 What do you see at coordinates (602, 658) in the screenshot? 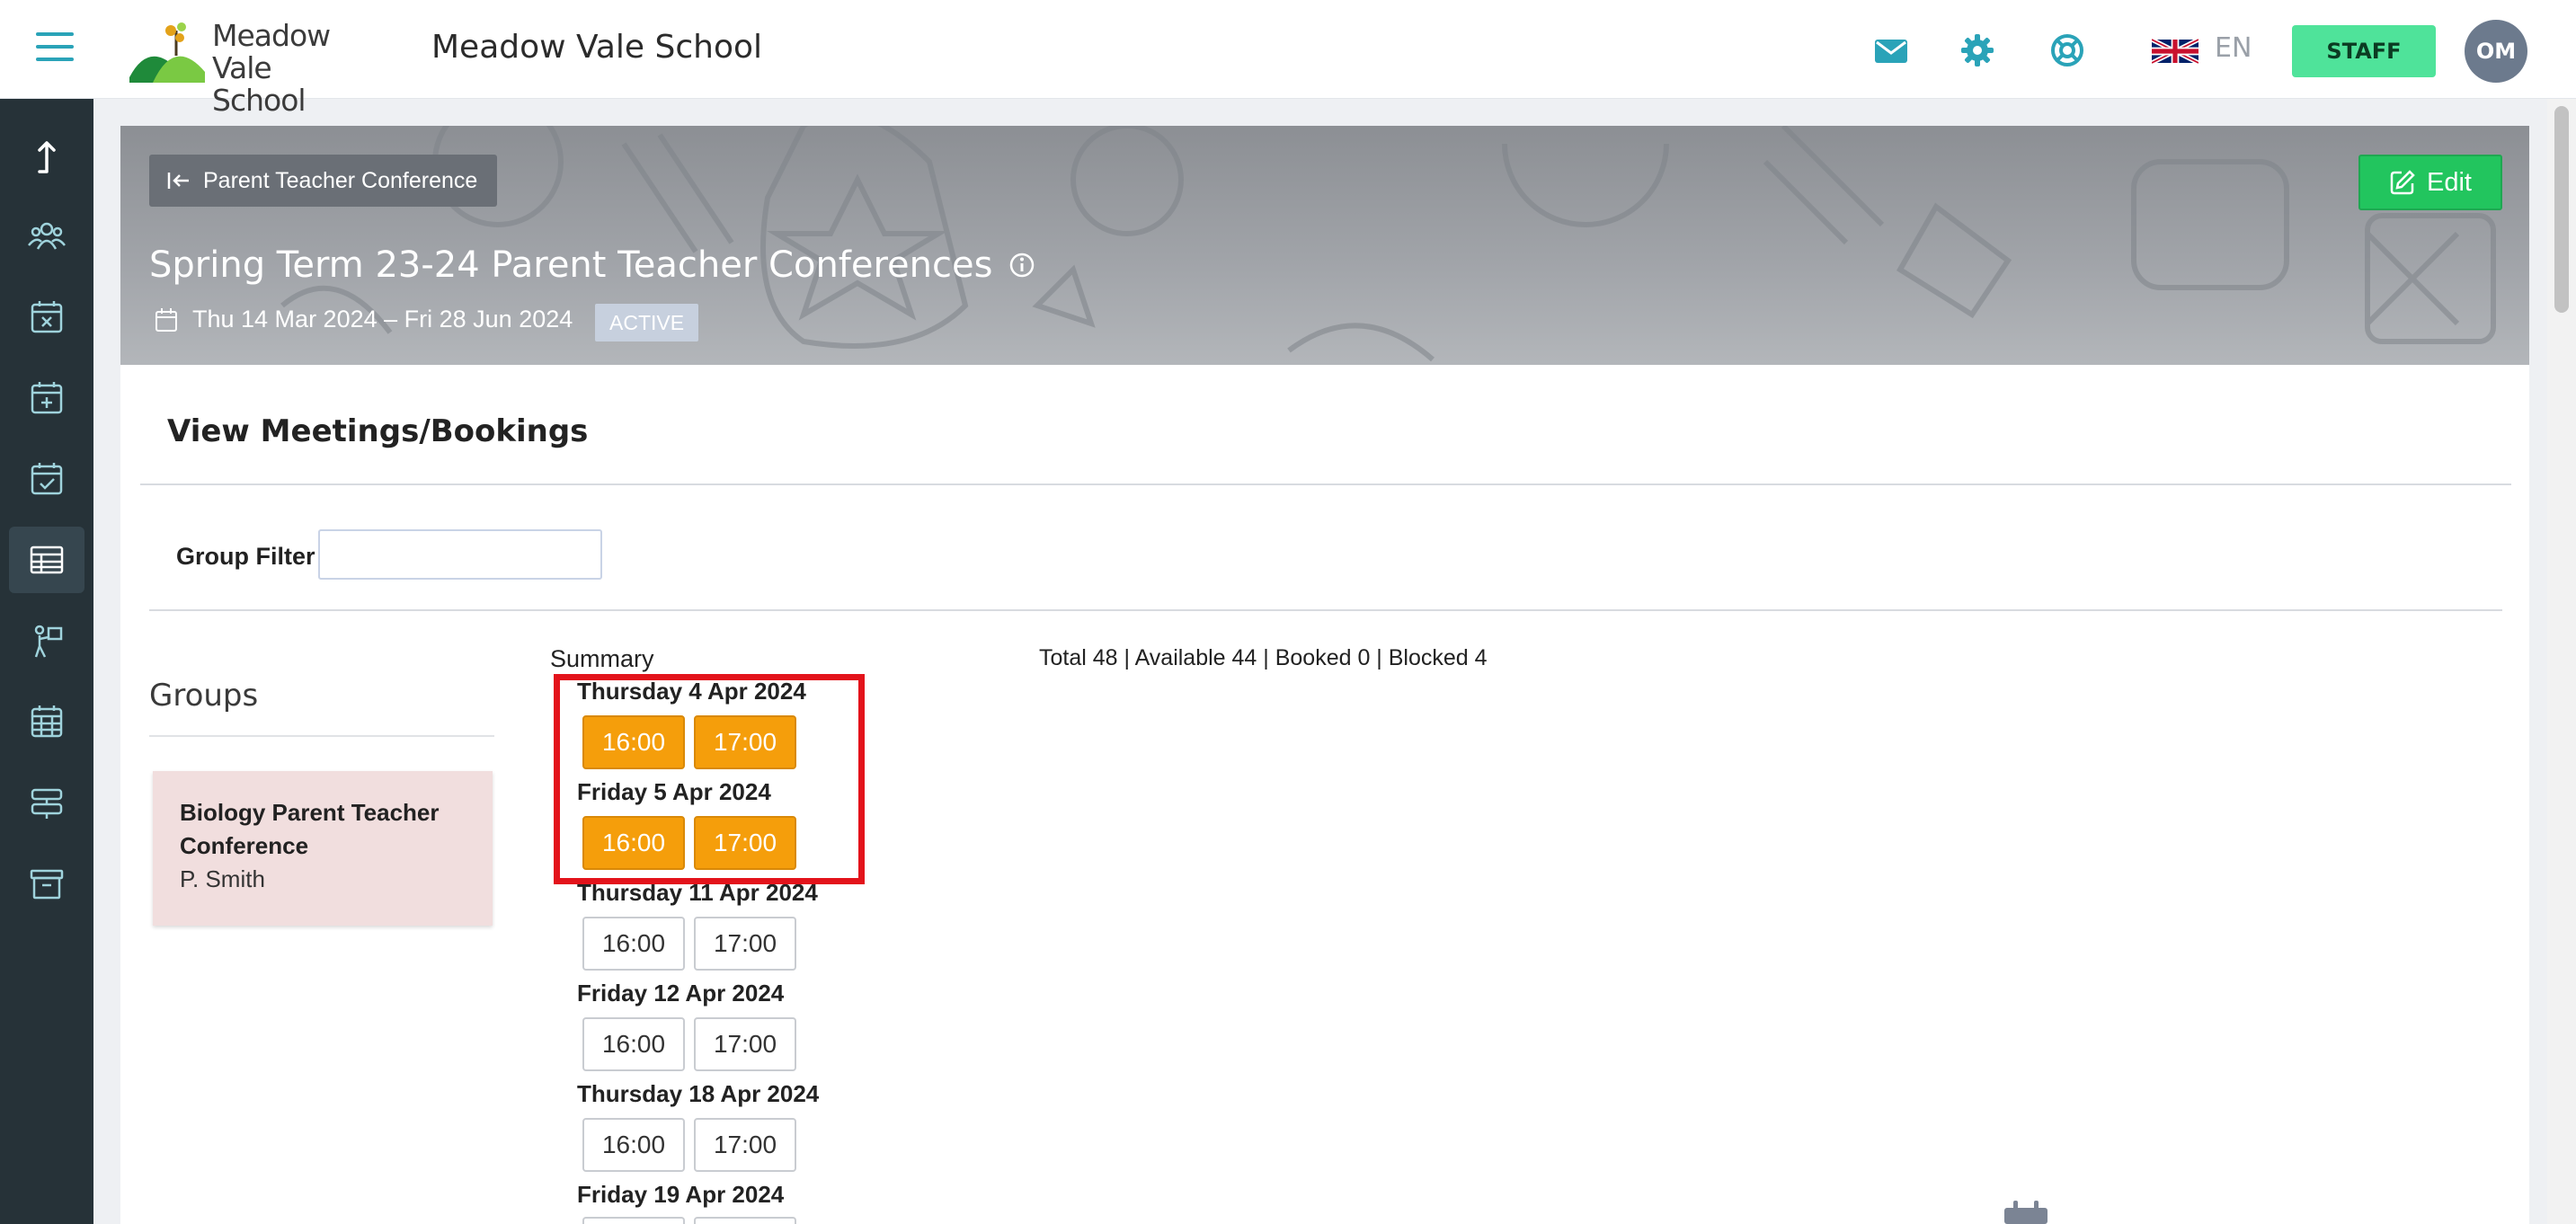
I see `summary-label: Summary` at bounding box center [602, 658].